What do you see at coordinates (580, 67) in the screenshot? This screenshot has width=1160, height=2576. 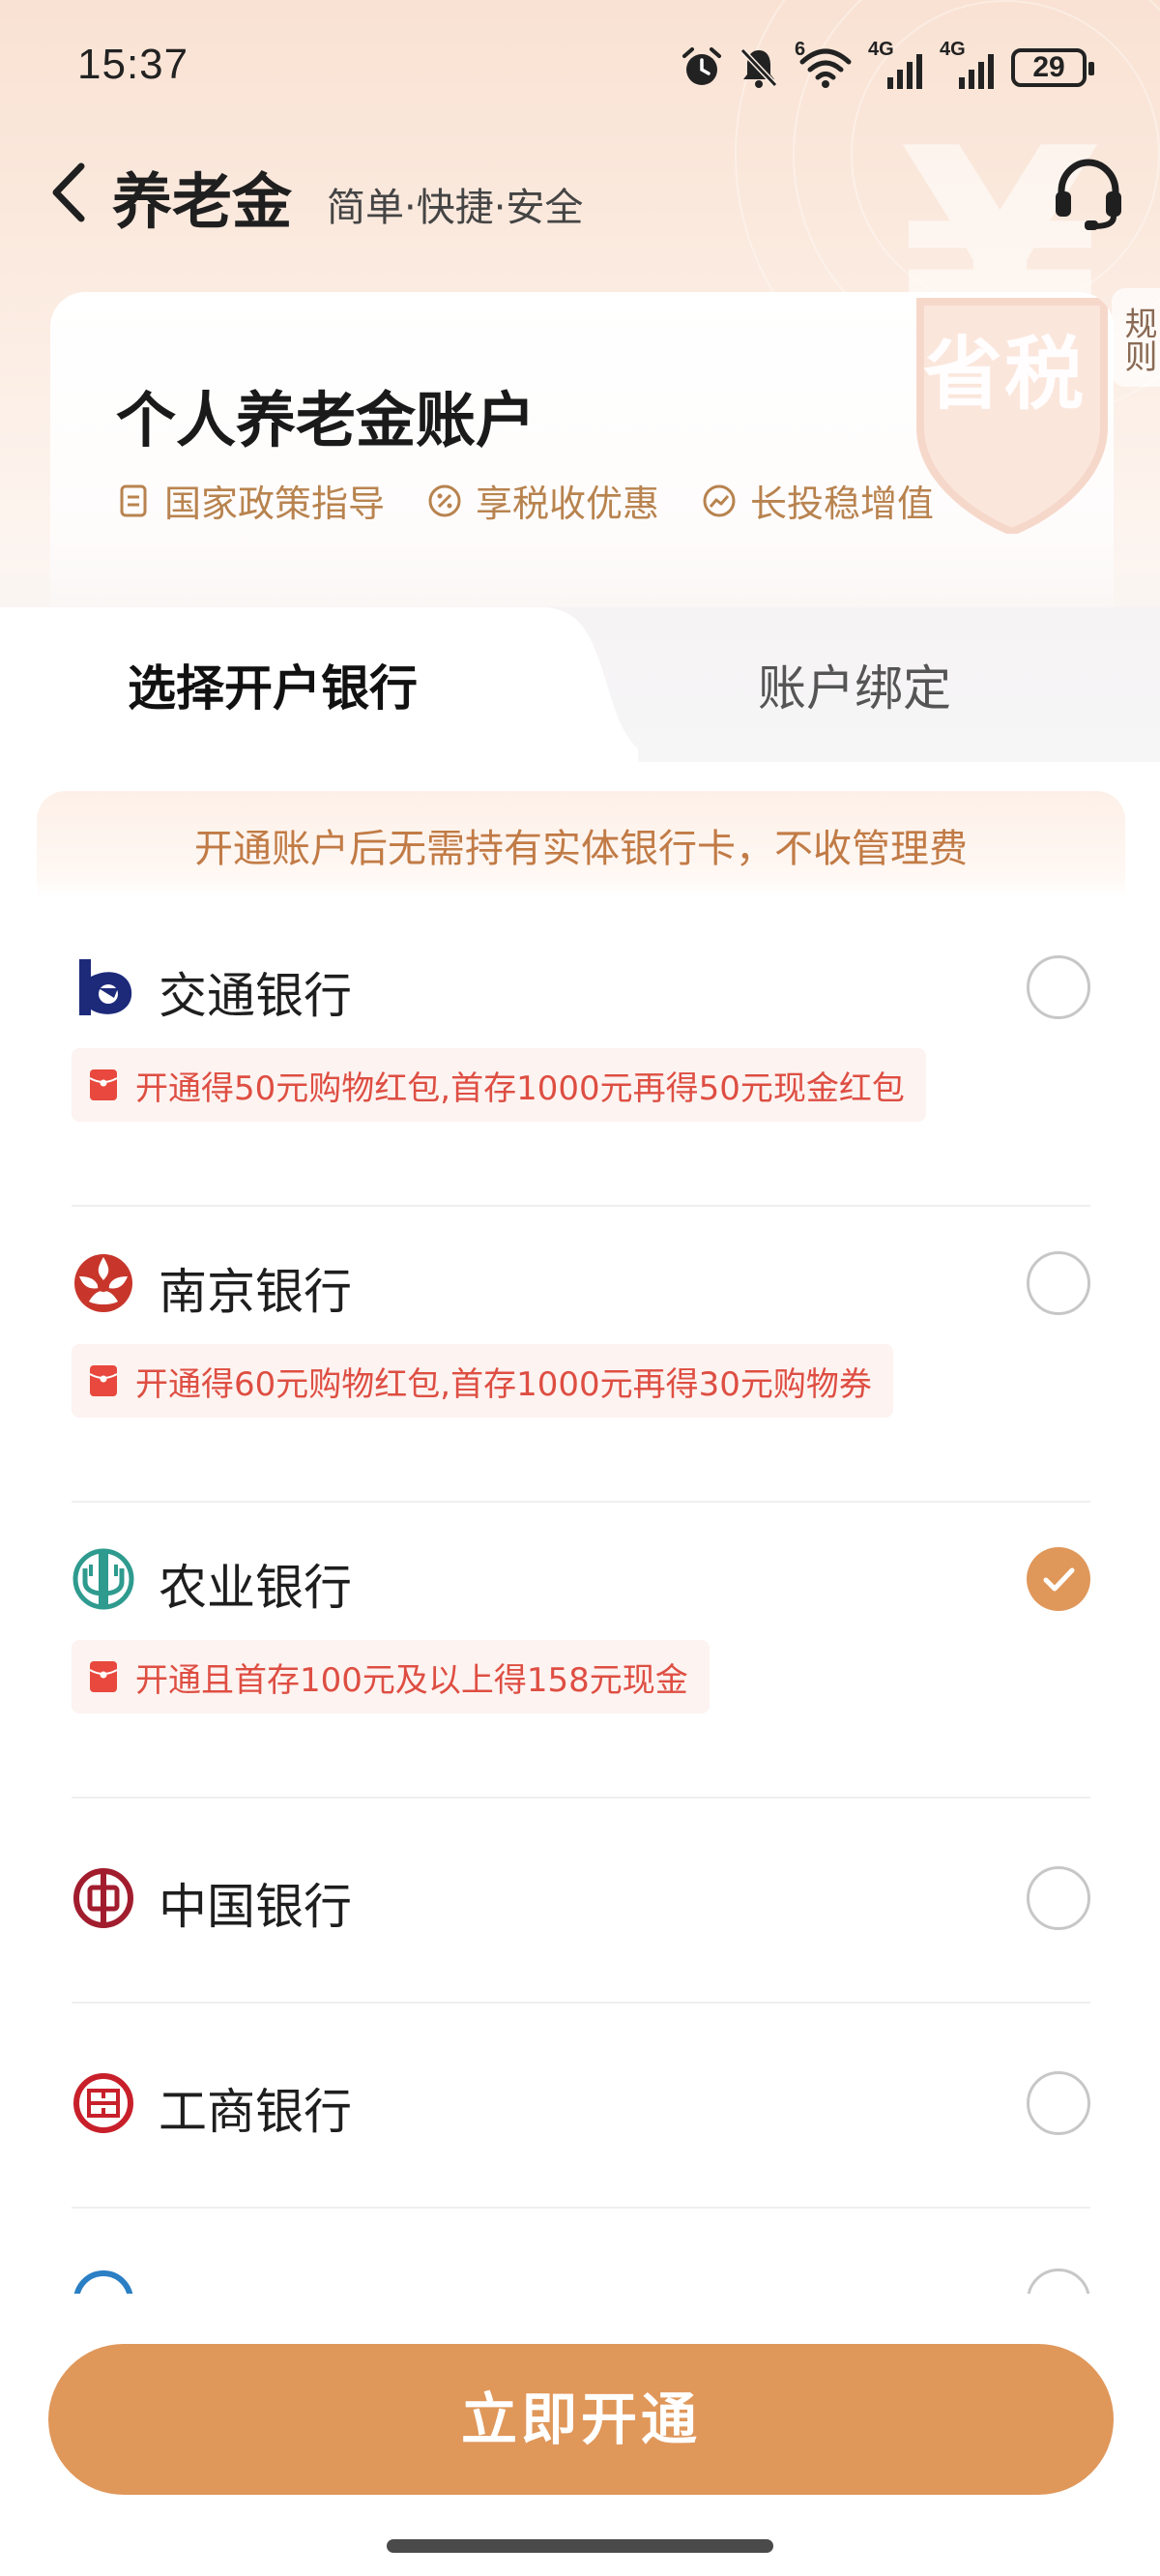 I see `status-bar: 15:37 6 4G 4G 29` at bounding box center [580, 67].